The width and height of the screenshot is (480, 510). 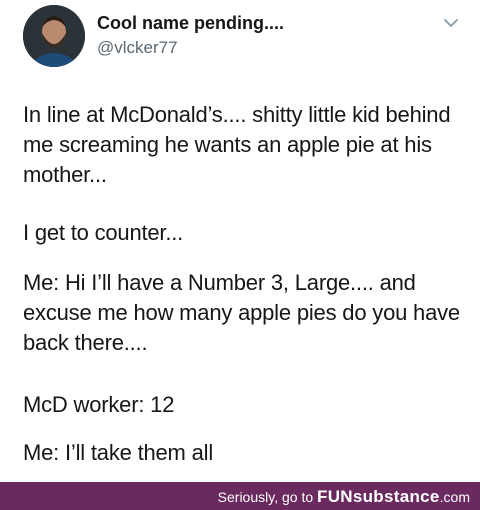 I want to click on watermark-prefix: Seriously, go to, so click(x=267, y=497).